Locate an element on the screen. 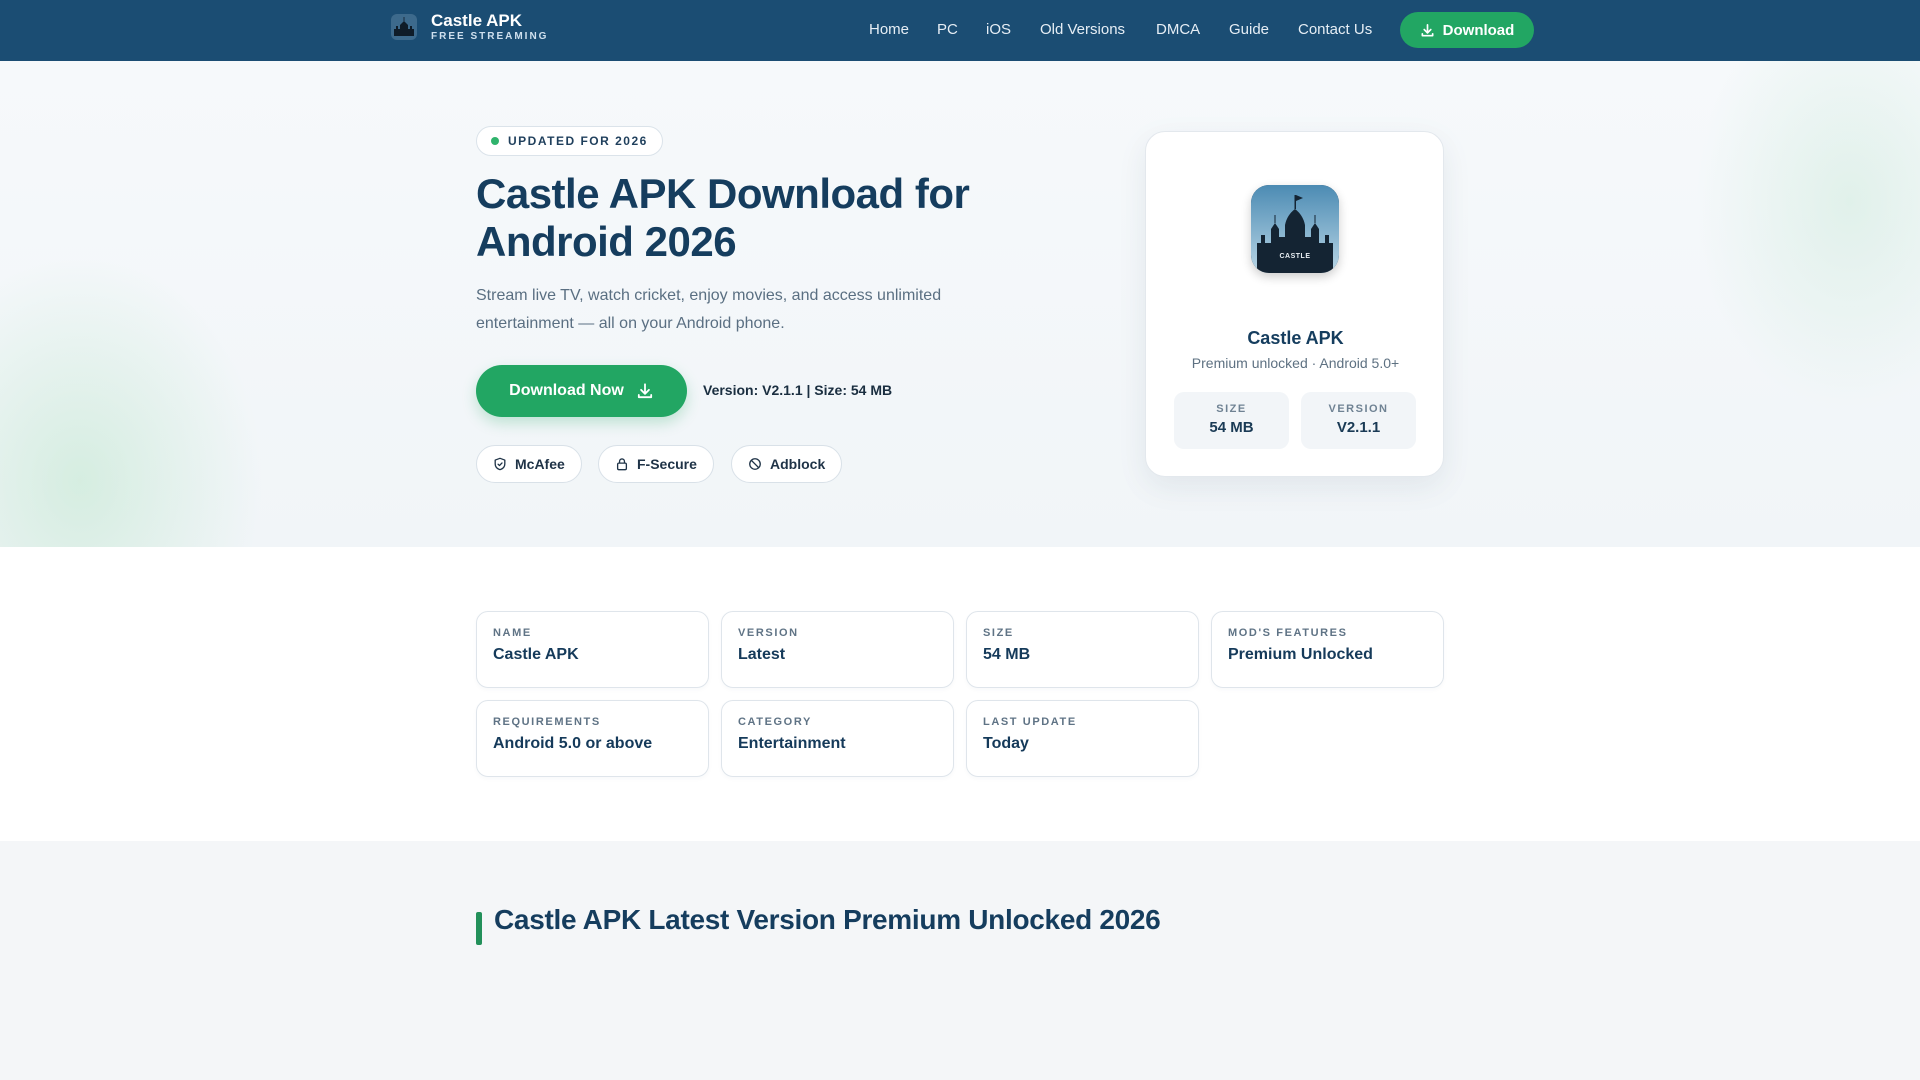 This screenshot has width=1920, height=1080. info-tile-last-update: LAST UPDATE Today is located at coordinates (1082, 738).